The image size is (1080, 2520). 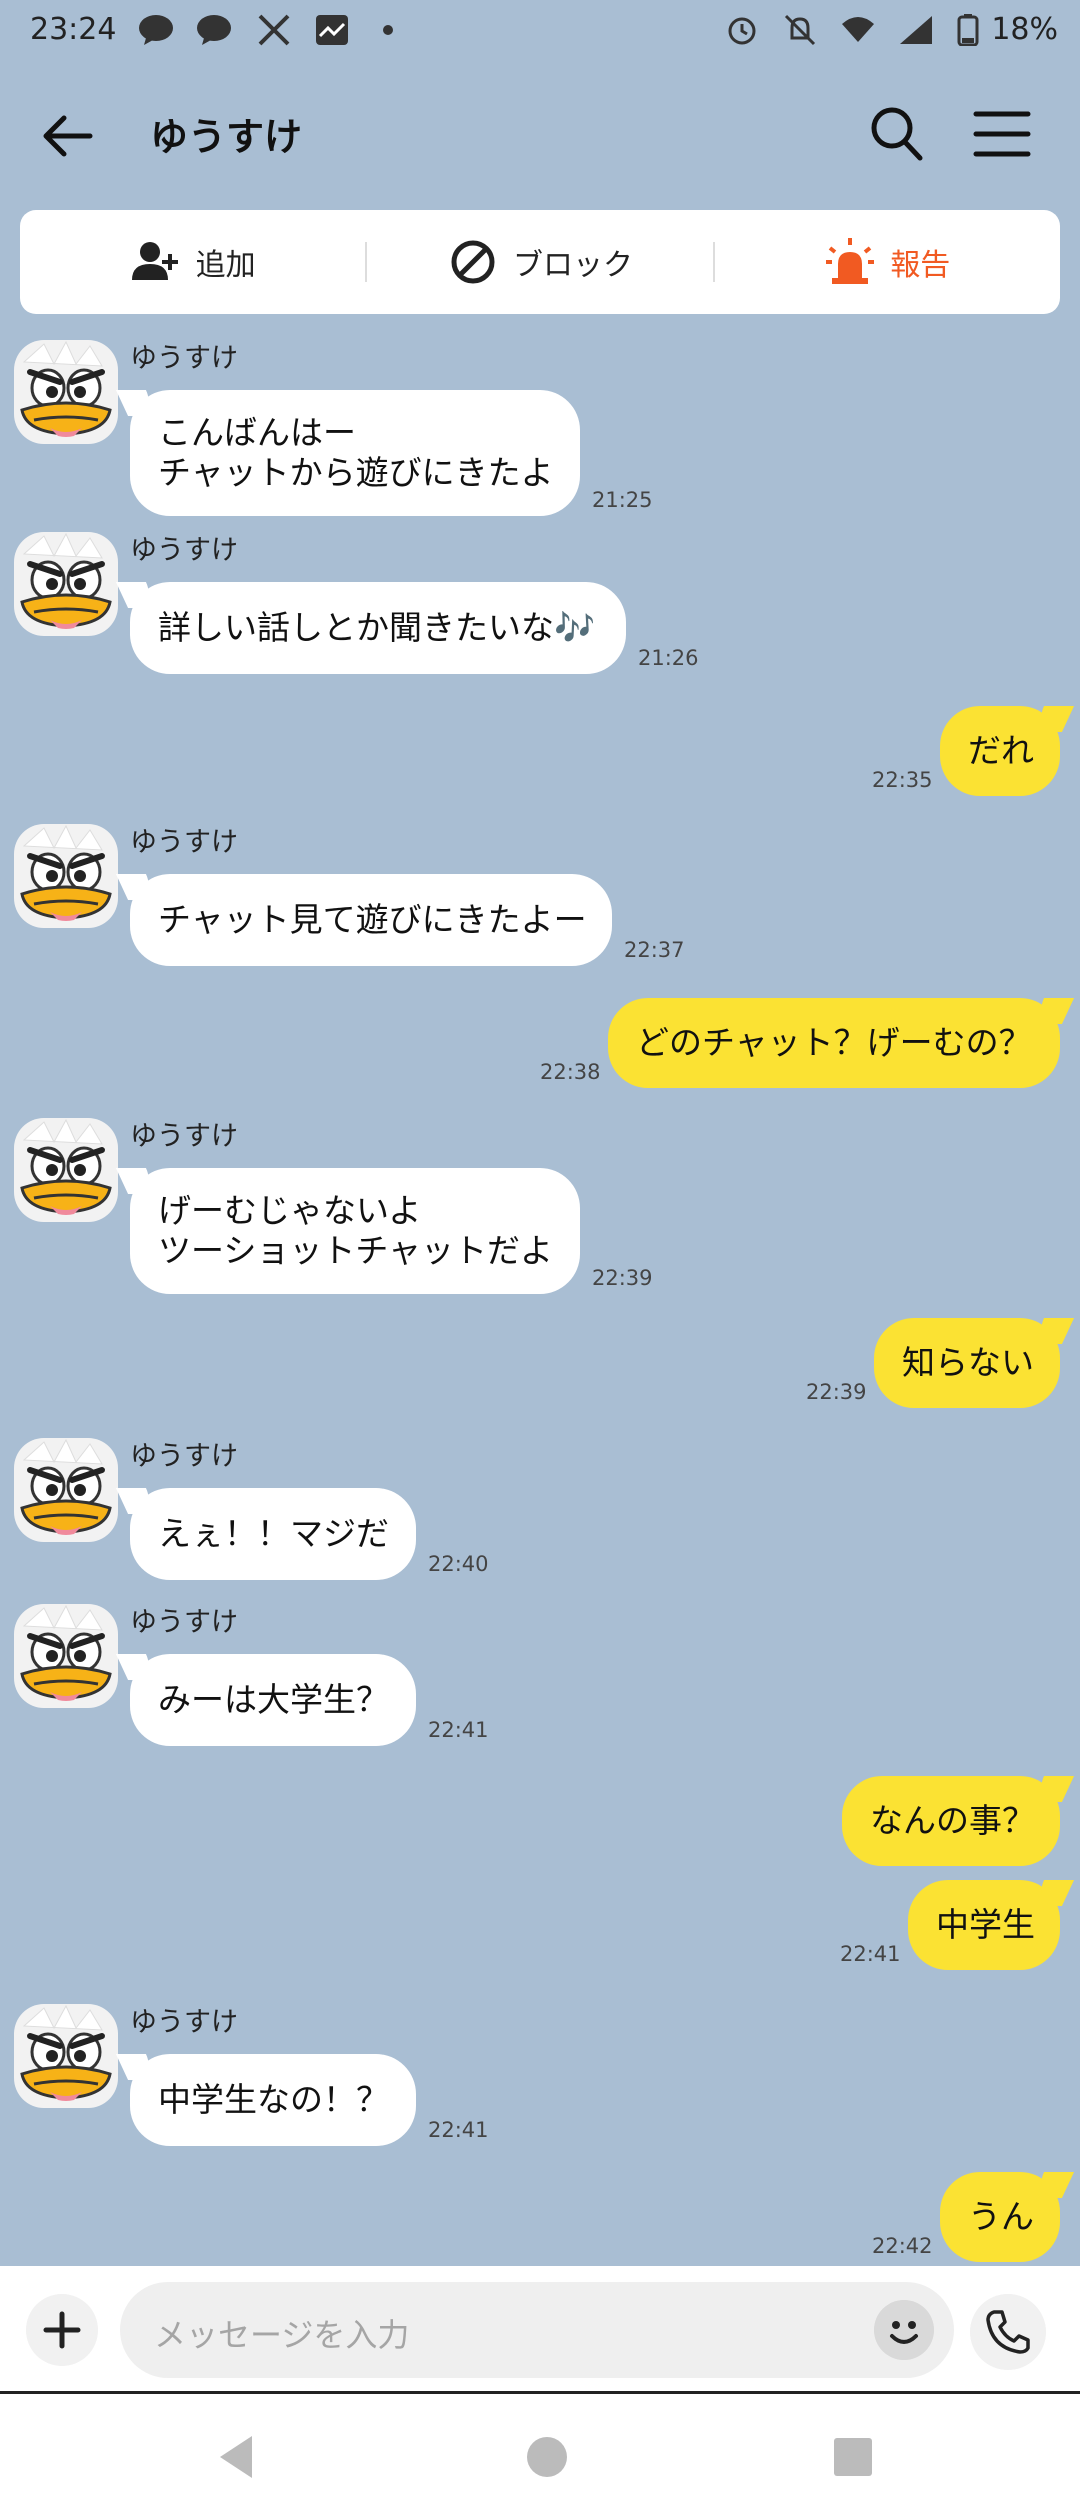 I want to click on mute-icon, so click(x=800, y=30).